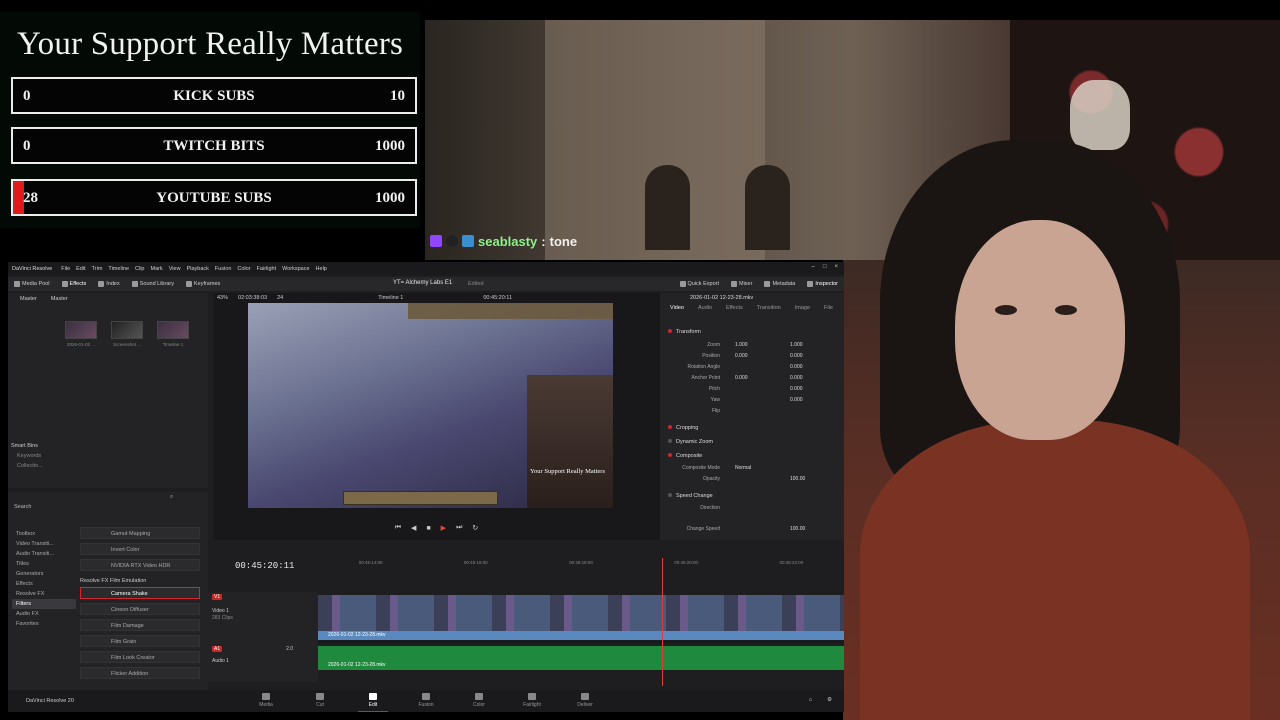  I want to click on video-track: 2026-01-02 12-23-28.mkv, so click(581, 619).